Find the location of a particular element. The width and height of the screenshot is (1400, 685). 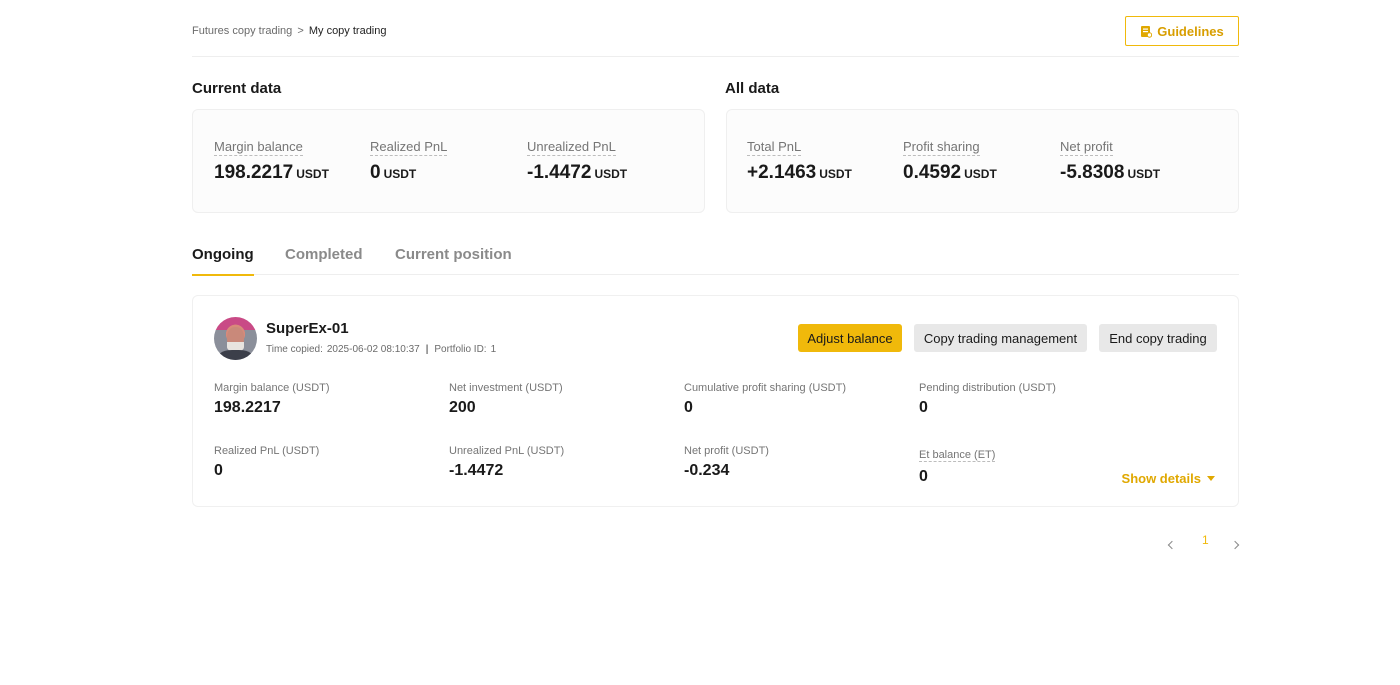

breadcrumb: Futures copy trading > My copy trading is located at coordinates (289, 31).